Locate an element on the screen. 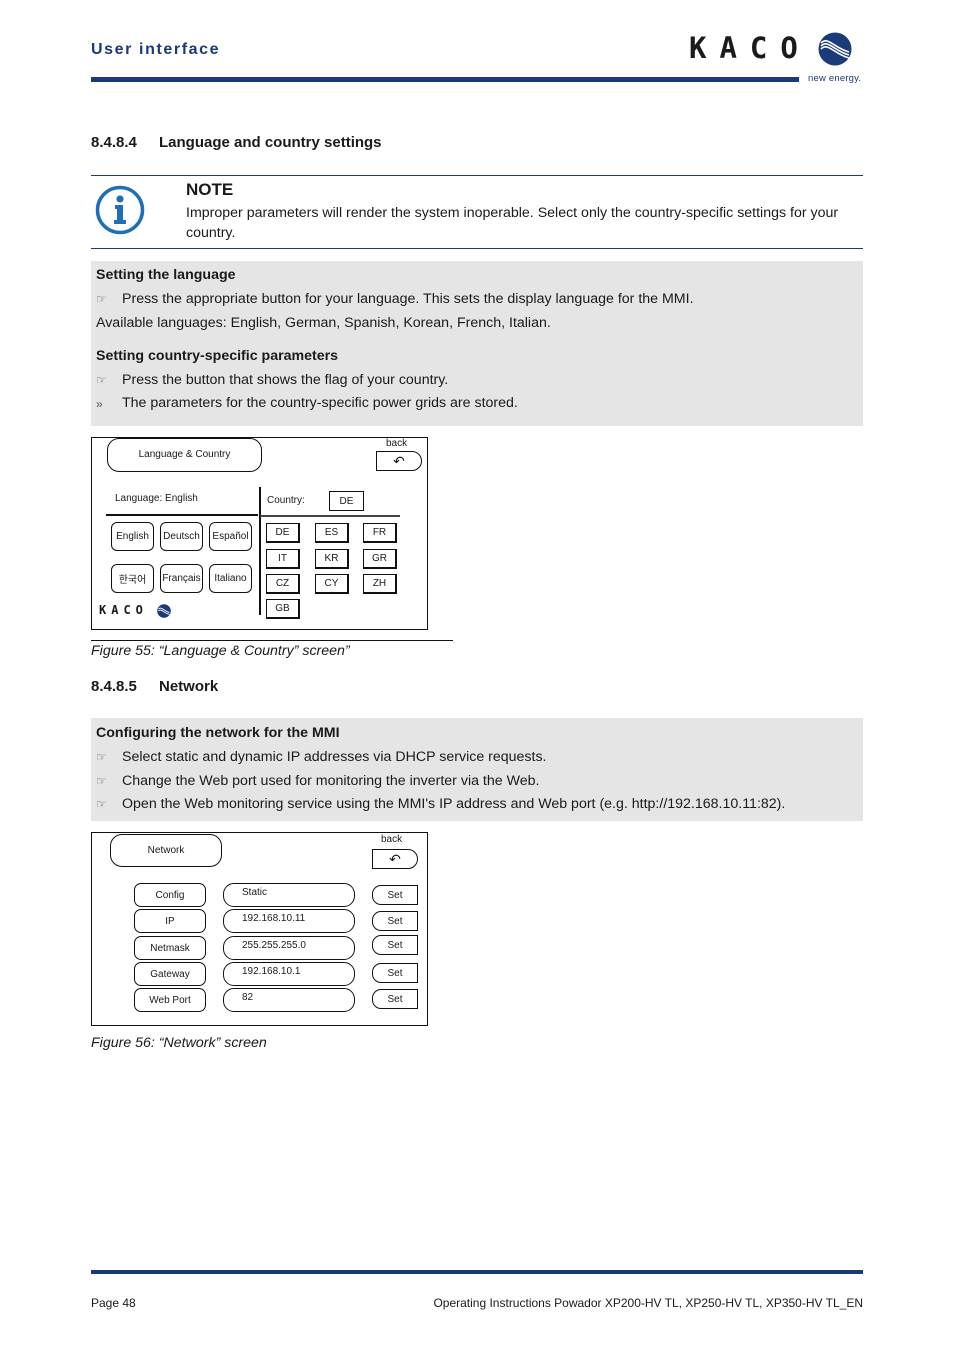  netmask-value-field: 255.255.255.0 is located at coordinates (289, 948).